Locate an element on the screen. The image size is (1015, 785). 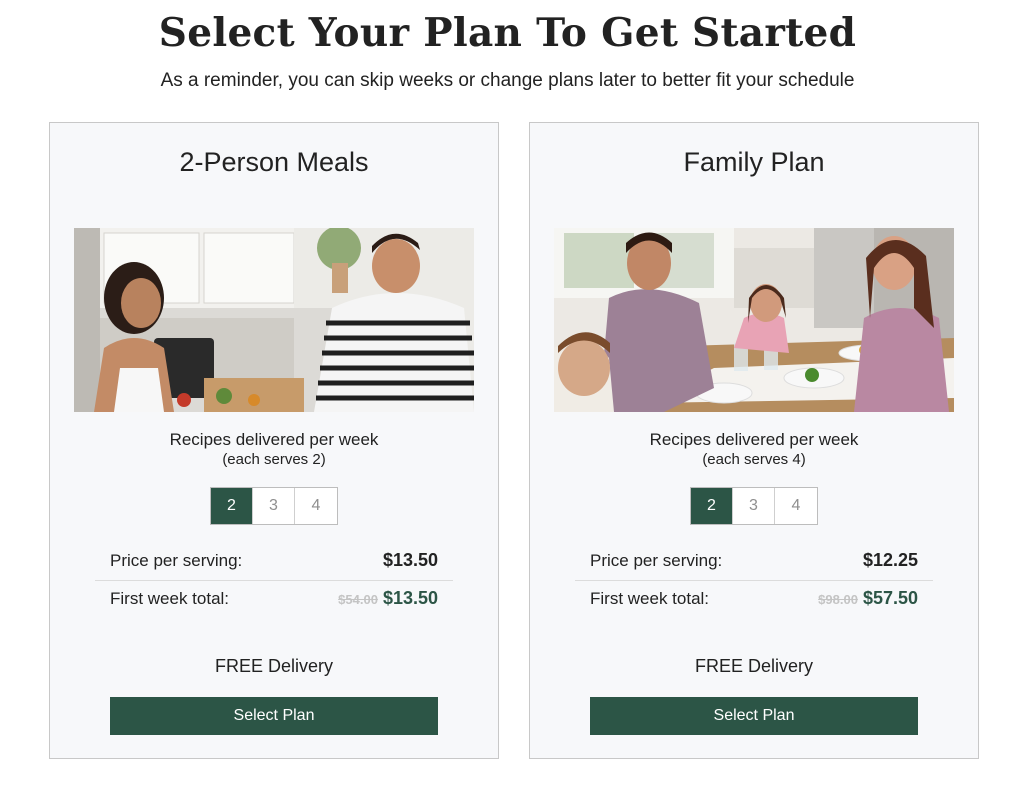
price-per-serving-row: Price per serving: $13.50 is located at coordinates (274, 560).